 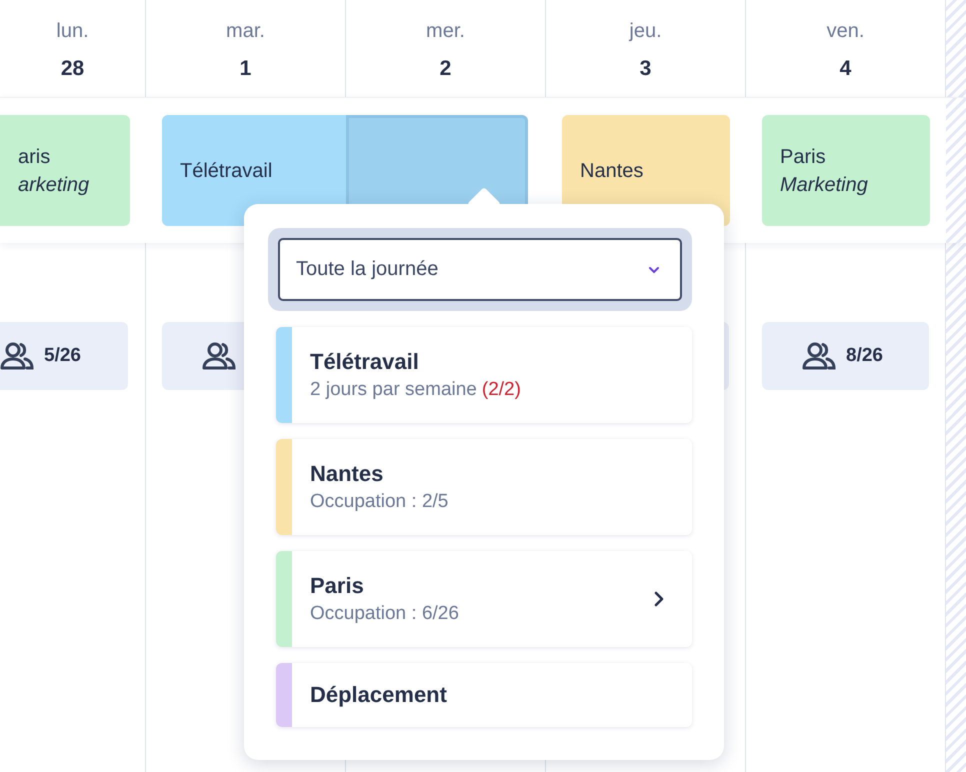 I want to click on occupancy-count: 5/26, so click(x=62, y=356).